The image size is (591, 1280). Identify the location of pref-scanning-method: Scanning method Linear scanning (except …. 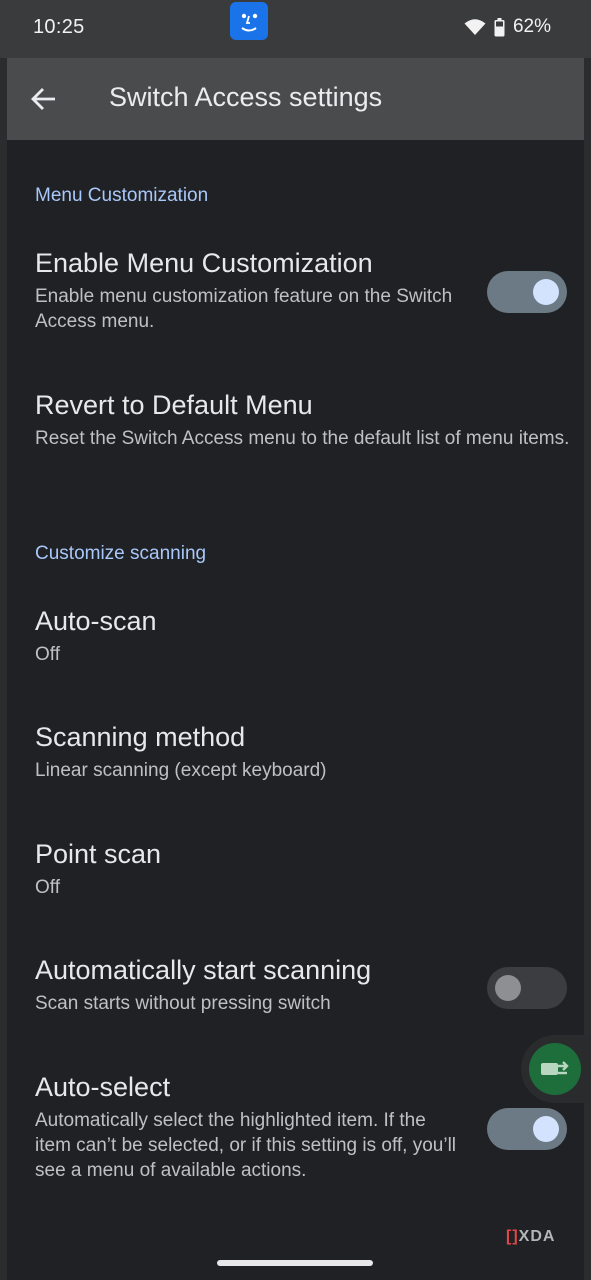
(295, 762).